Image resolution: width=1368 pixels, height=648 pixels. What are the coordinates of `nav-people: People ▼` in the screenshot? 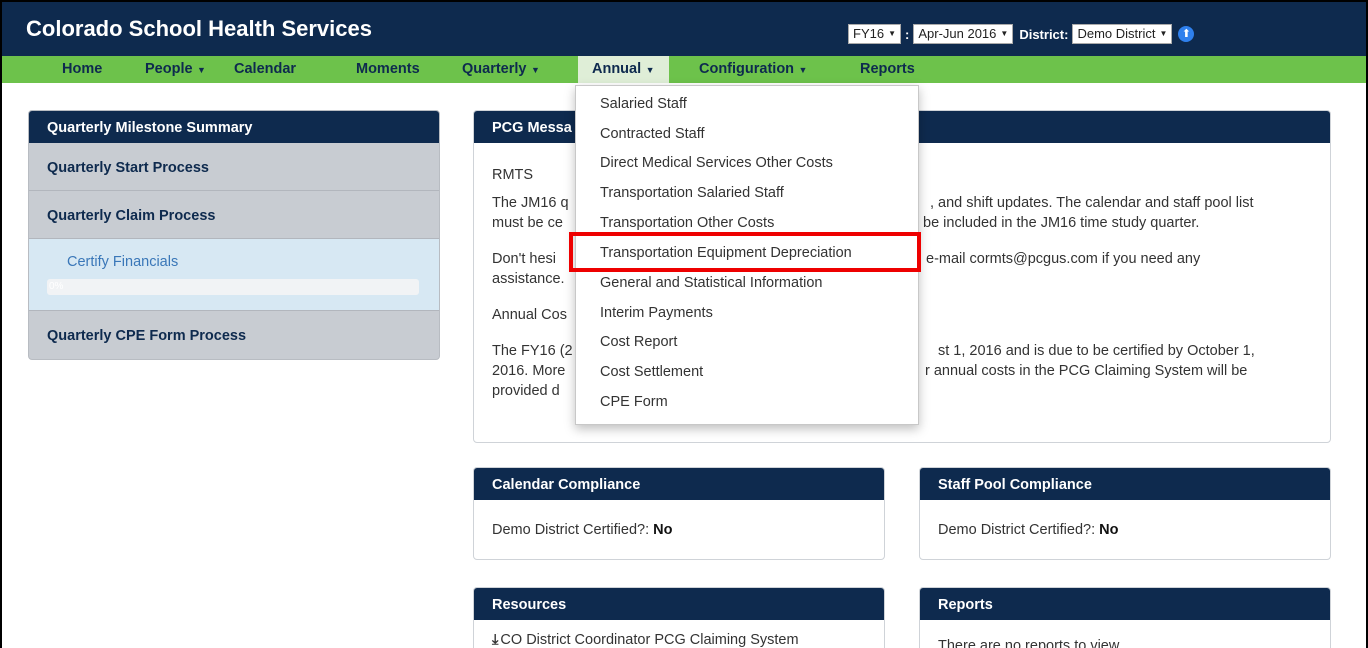 It's located at (175, 69).